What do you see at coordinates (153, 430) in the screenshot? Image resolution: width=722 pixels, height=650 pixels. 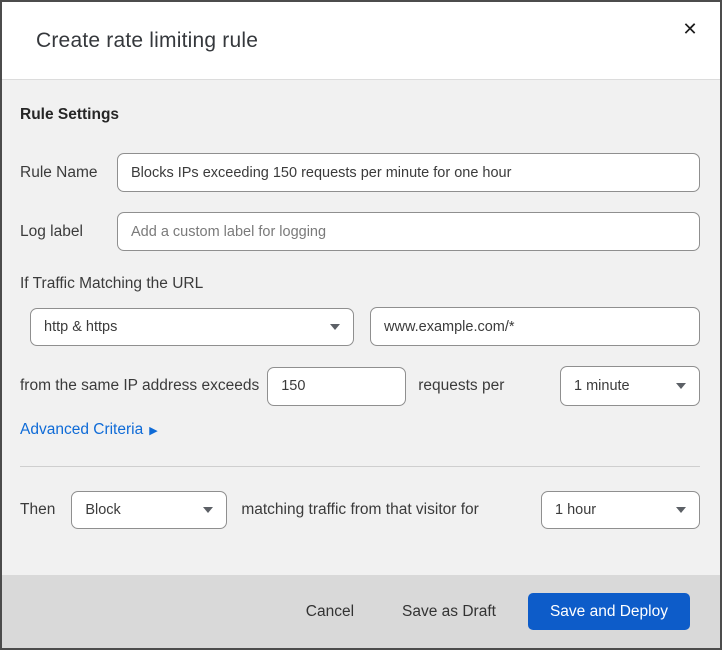 I see `chevron-right-icon: ▶` at bounding box center [153, 430].